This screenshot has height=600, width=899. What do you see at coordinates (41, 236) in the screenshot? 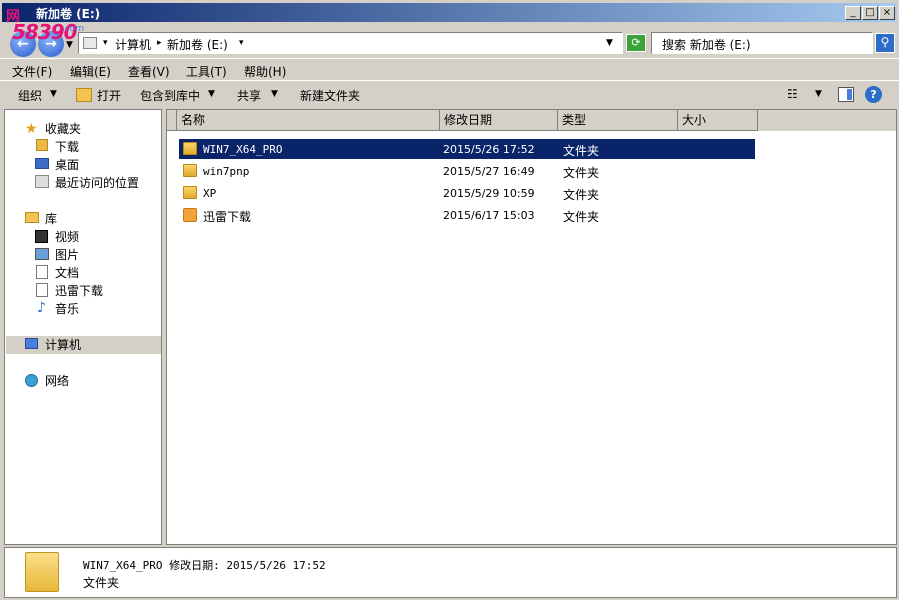
I see `videos-icon` at bounding box center [41, 236].